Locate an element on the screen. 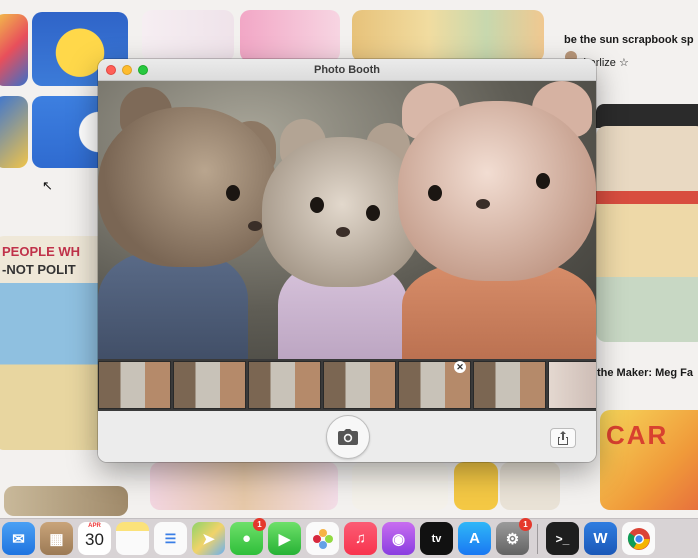  pin-image-header is located at coordinates (647, 116).